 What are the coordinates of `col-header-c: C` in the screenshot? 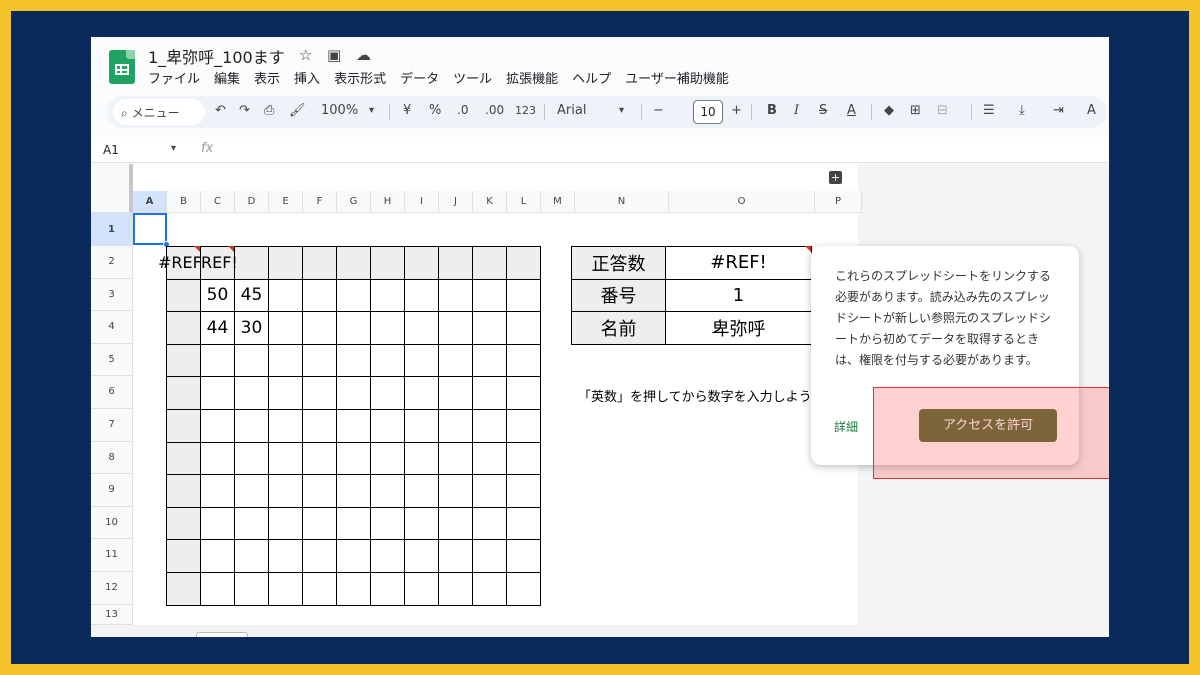 It's located at (218, 202).